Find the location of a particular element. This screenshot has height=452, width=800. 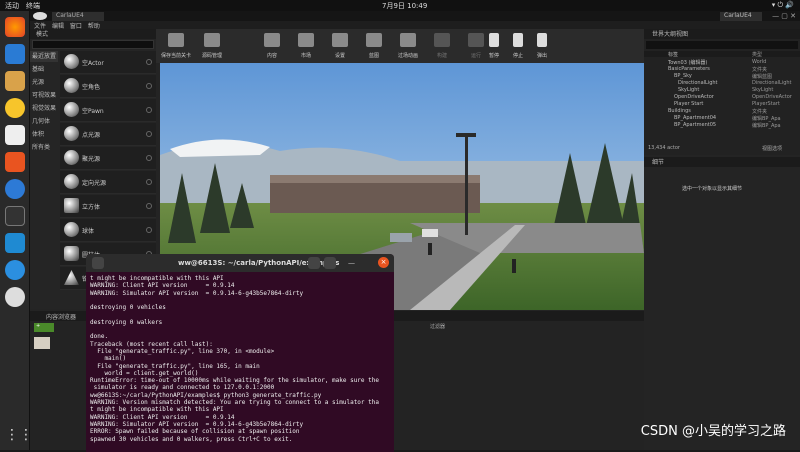

clock: 7月9日 10:49 is located at coordinates (404, 6).